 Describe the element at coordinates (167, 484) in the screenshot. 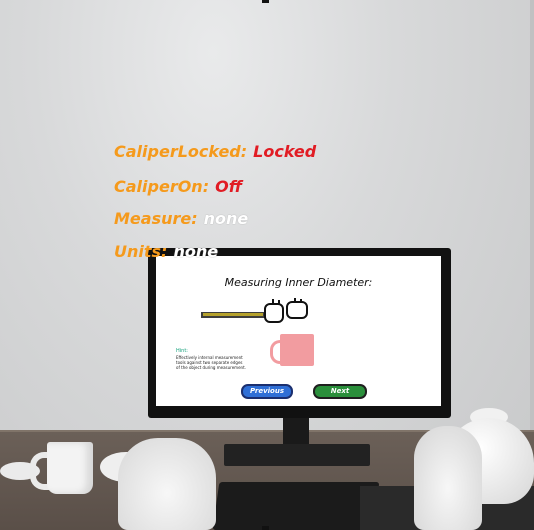

I see `left-vr-hand` at that location.